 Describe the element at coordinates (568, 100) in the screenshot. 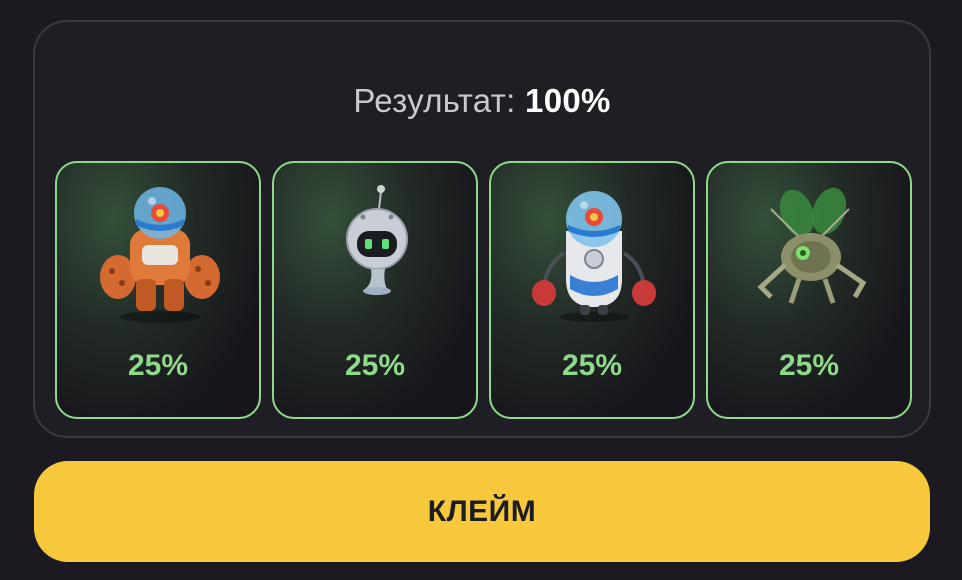

I see `result-value: 100%` at that location.